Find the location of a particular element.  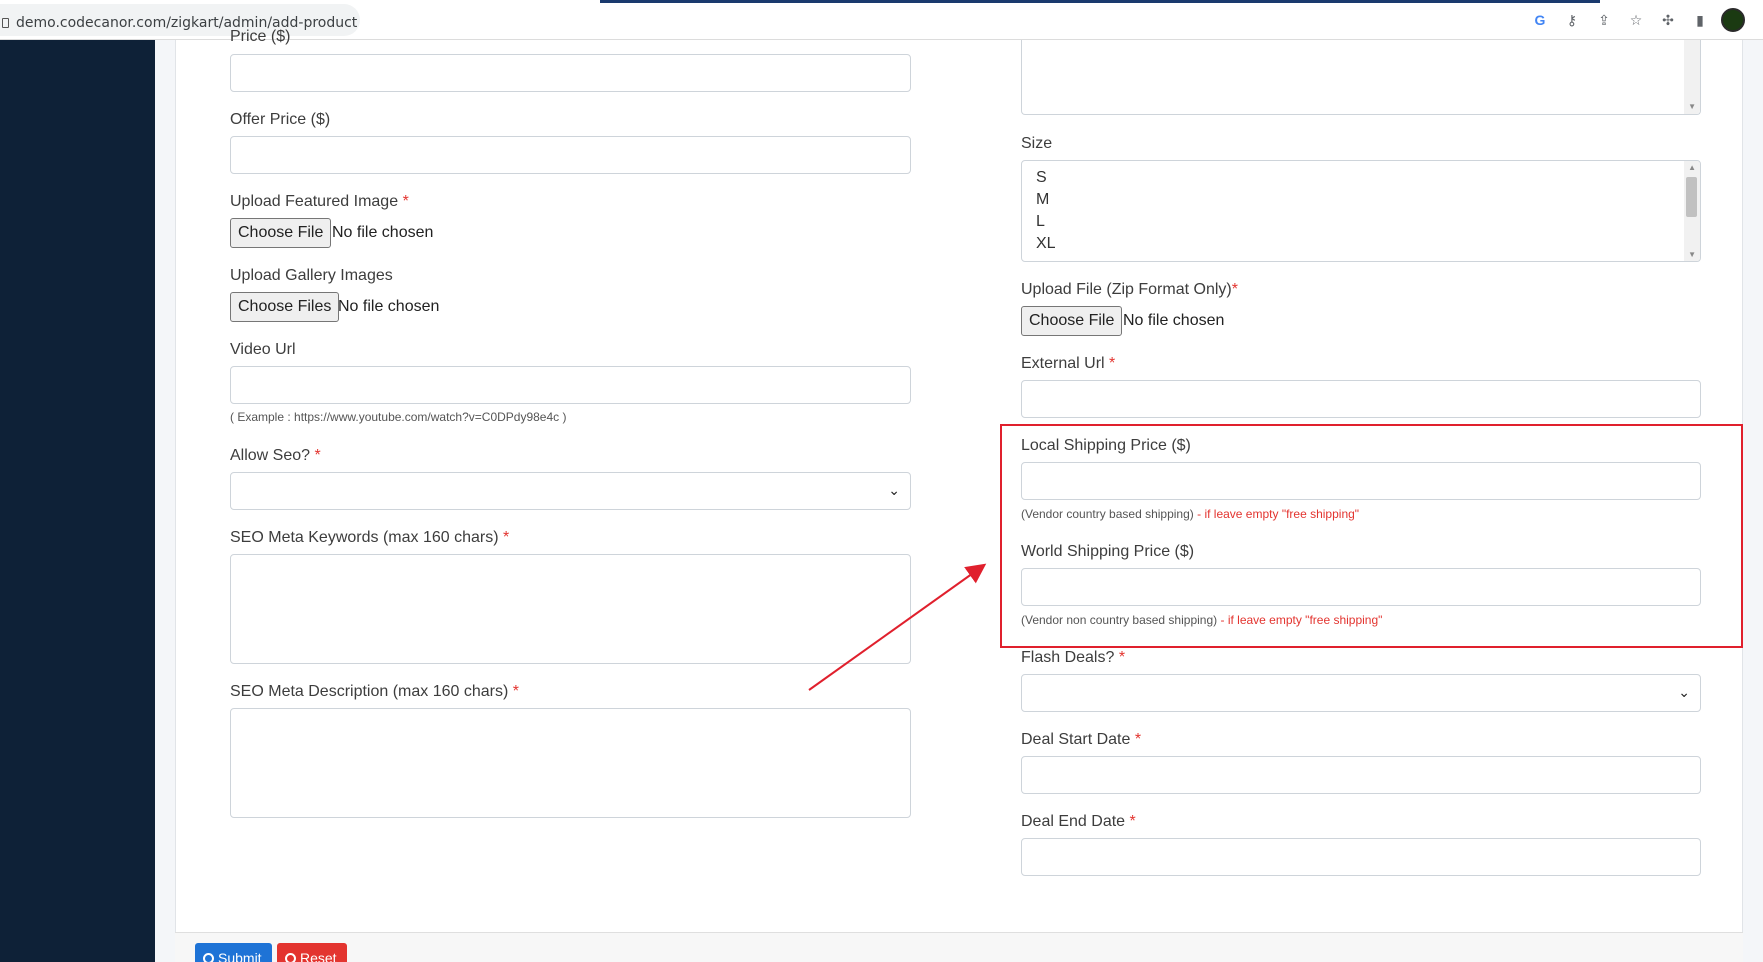

reset-button: Reset is located at coordinates (312, 952).